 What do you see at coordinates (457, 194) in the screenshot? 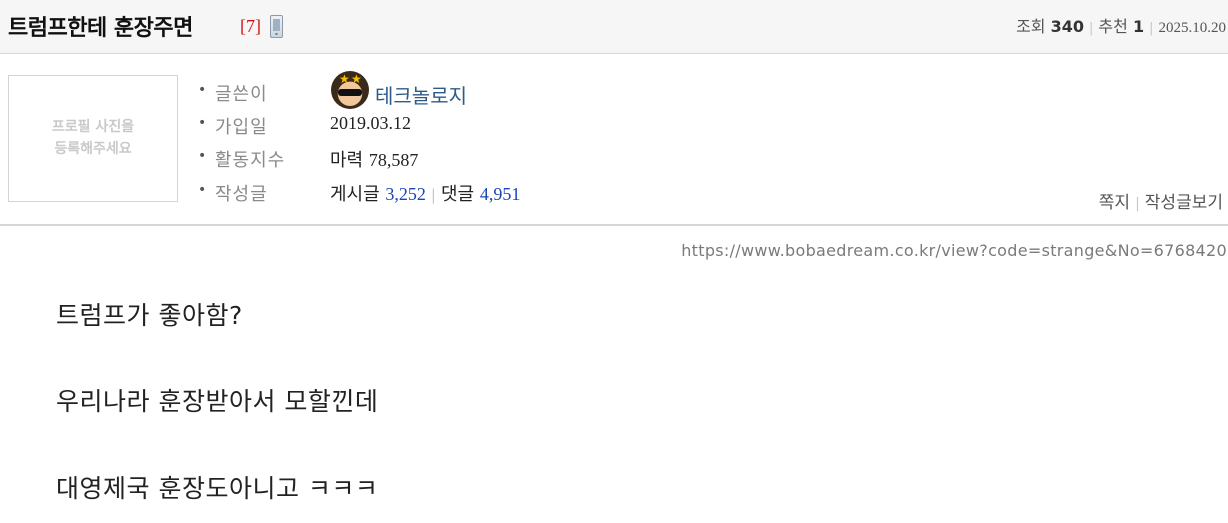
I see `comments-prefix: 댓글` at bounding box center [457, 194].